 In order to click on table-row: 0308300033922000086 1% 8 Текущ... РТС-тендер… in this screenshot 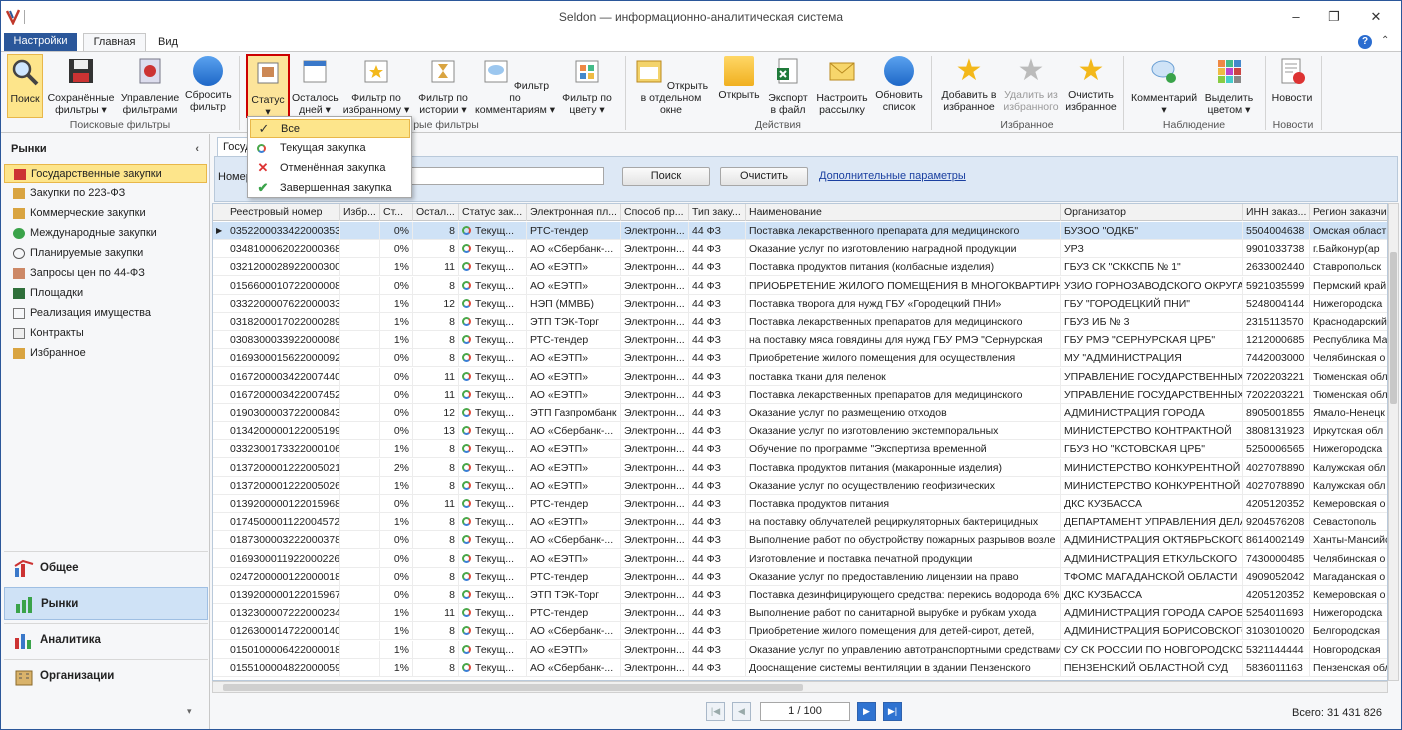, I will do `click(800, 340)`.